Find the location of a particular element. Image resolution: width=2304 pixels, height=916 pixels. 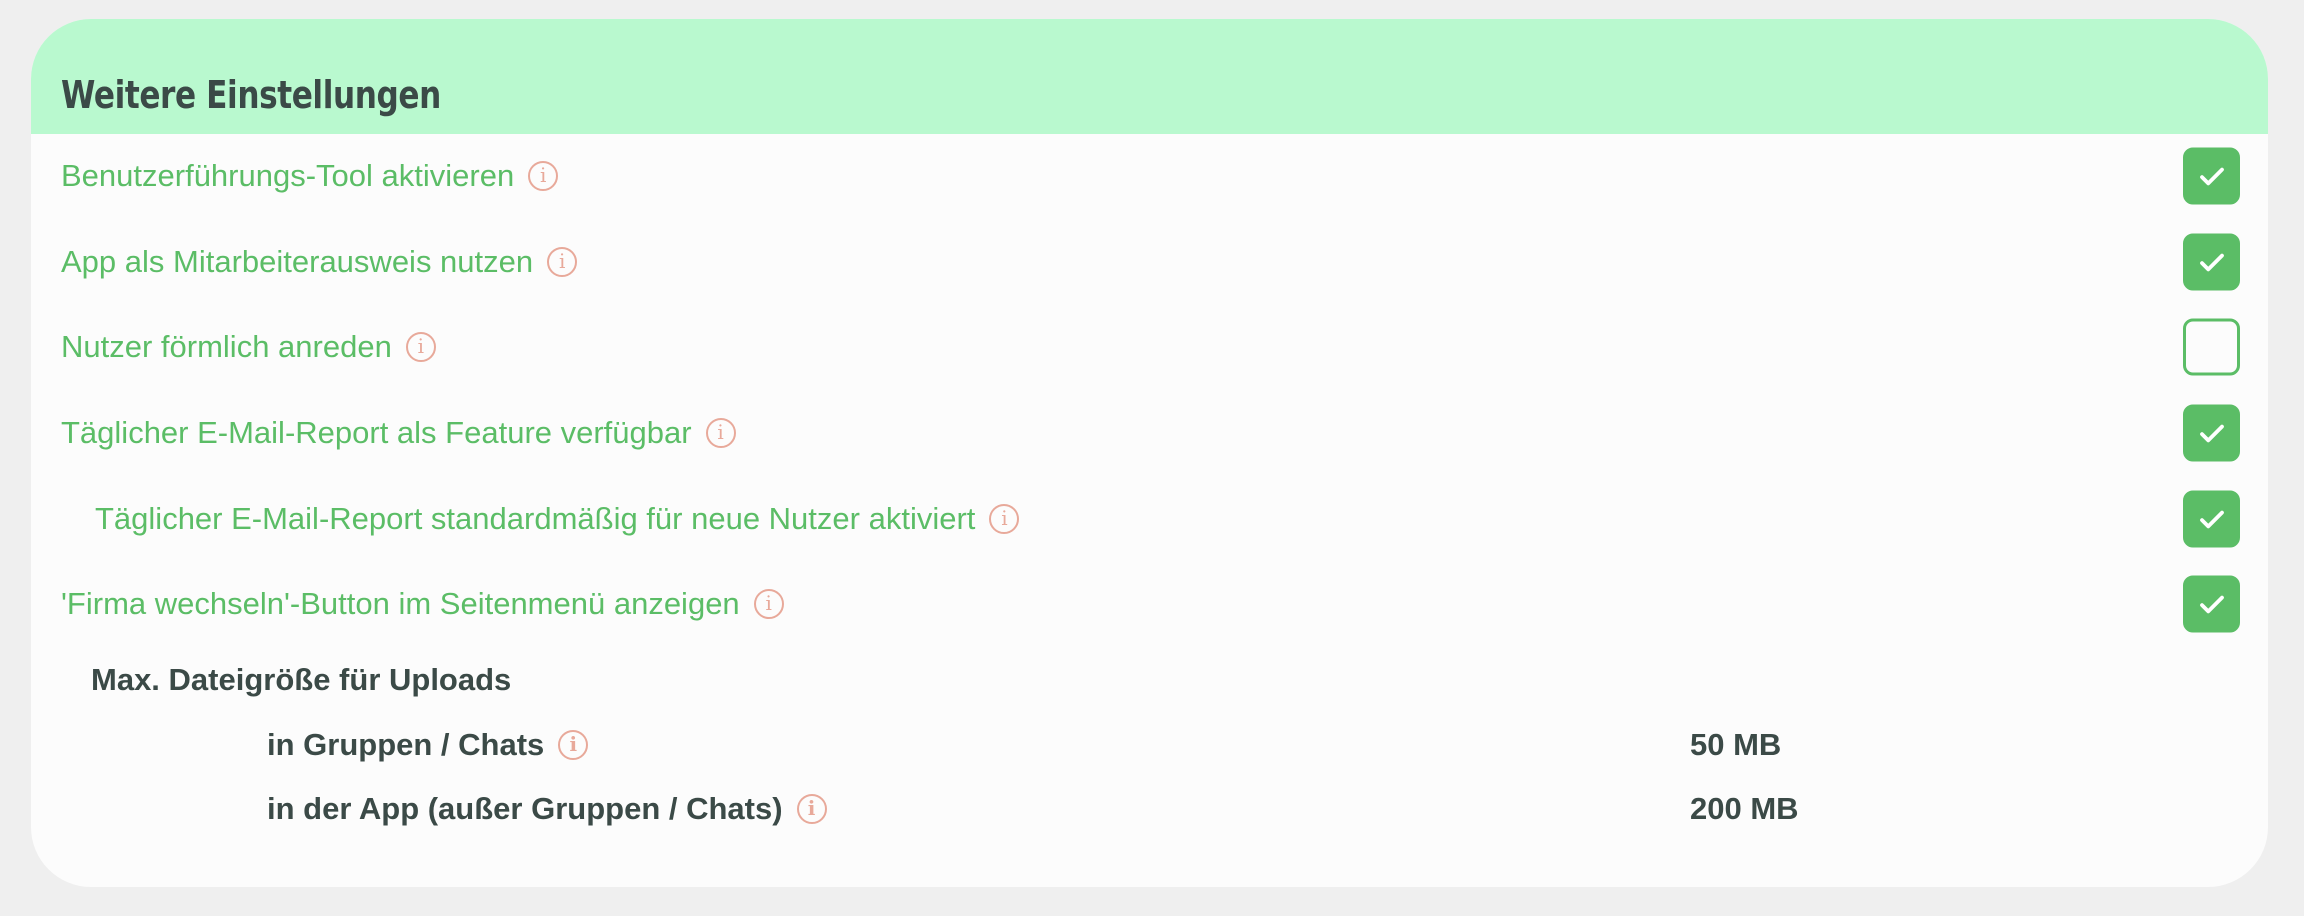

checkbox-formal-address is located at coordinates (2211, 347).